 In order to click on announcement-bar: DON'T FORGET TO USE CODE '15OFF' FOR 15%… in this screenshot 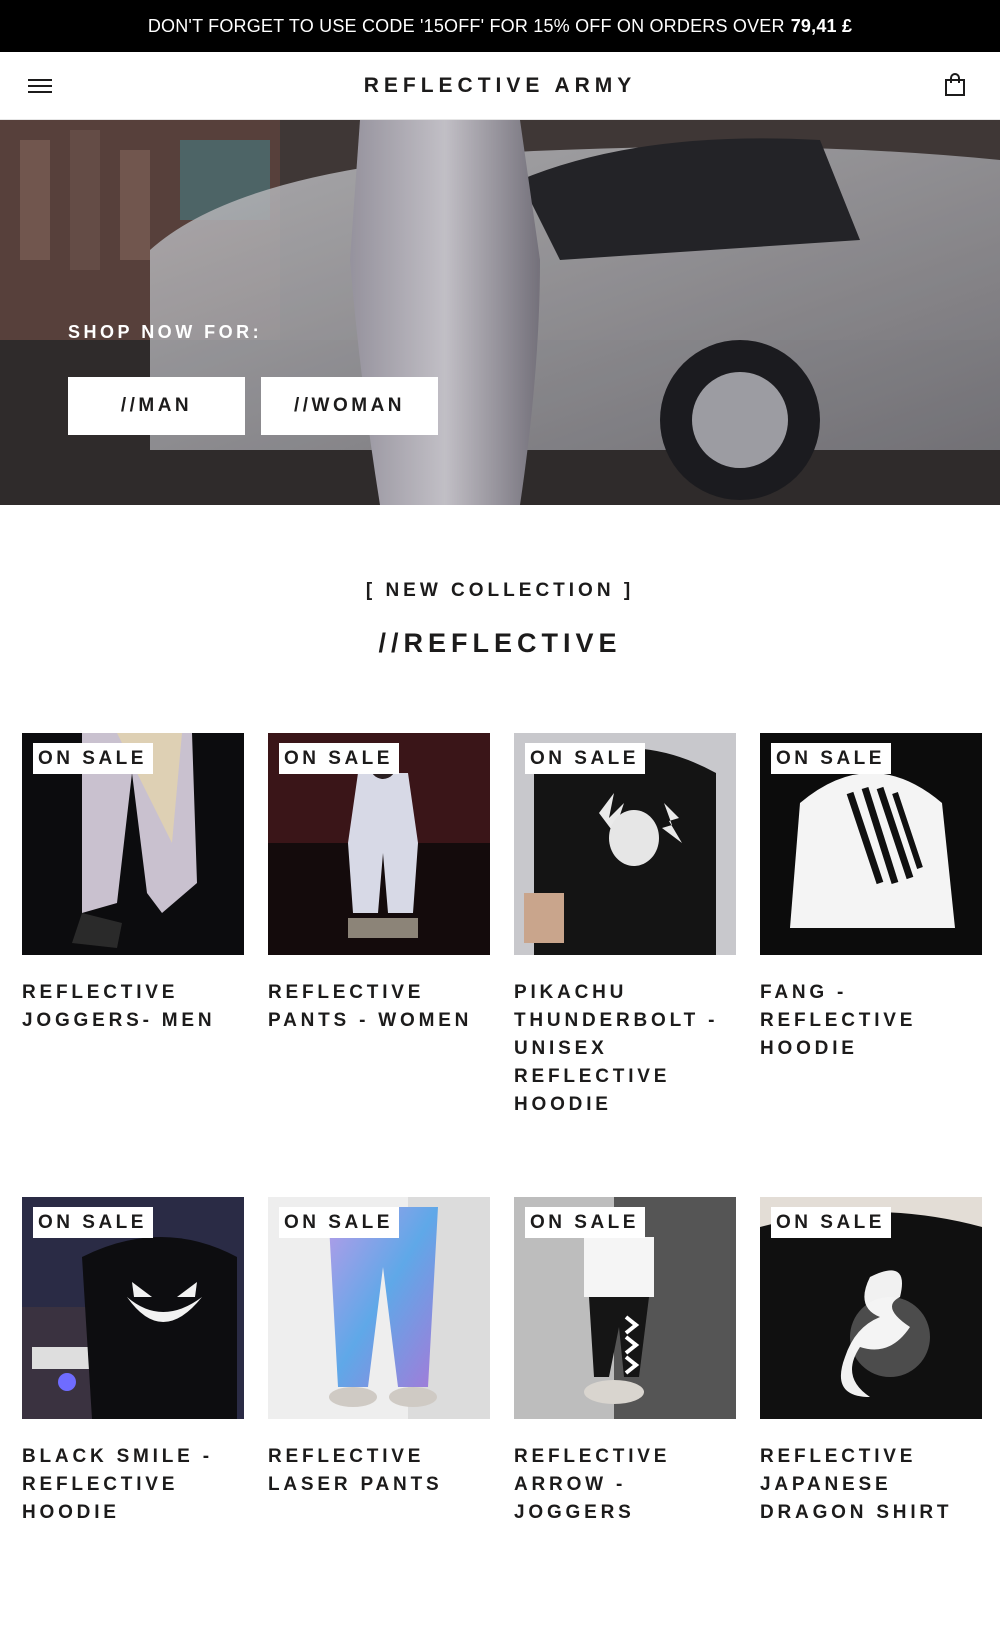, I will do `click(500, 26)`.